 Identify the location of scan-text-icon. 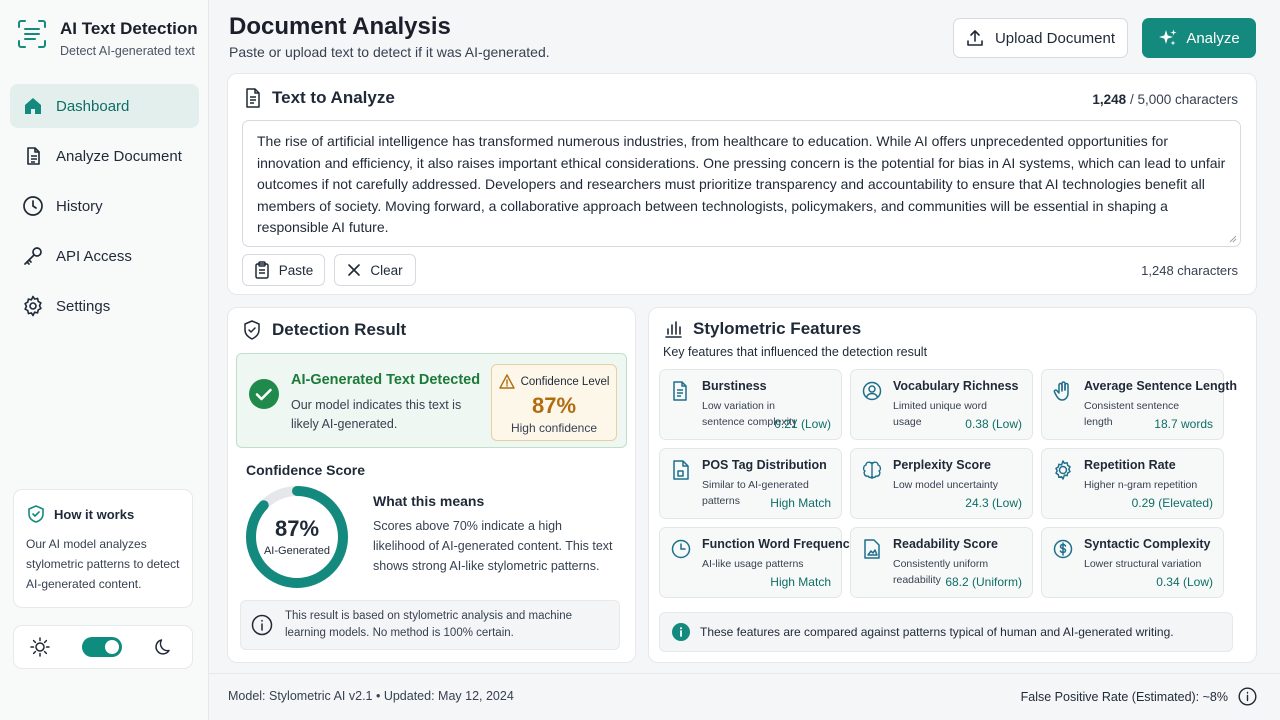
(32, 38).